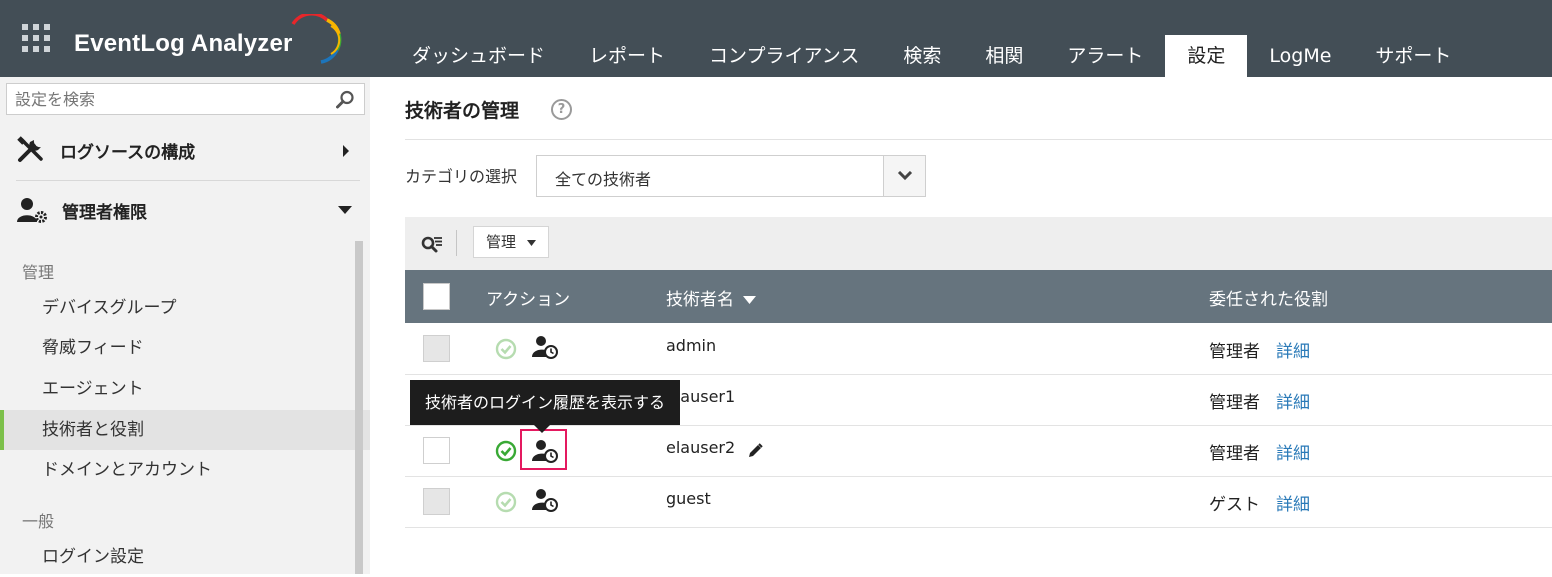  I want to click on category-select-value: 全ての技術者, so click(603, 179).